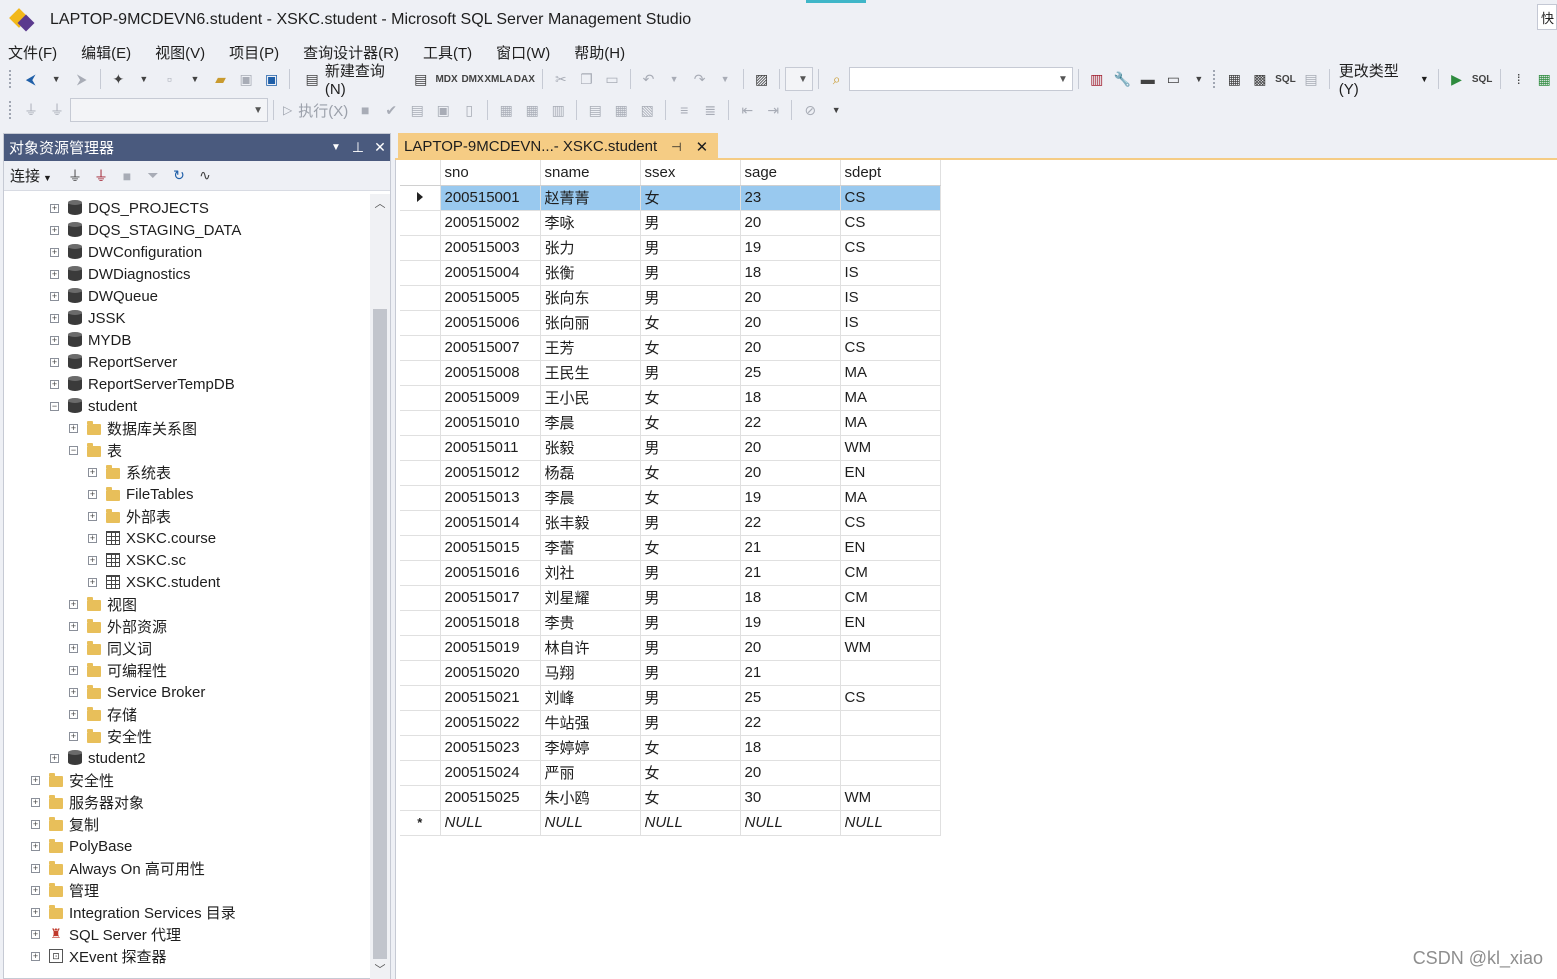 This screenshot has height=979, width=1557. I want to click on disconnect-plug-icon: ⏚, so click(101, 176).